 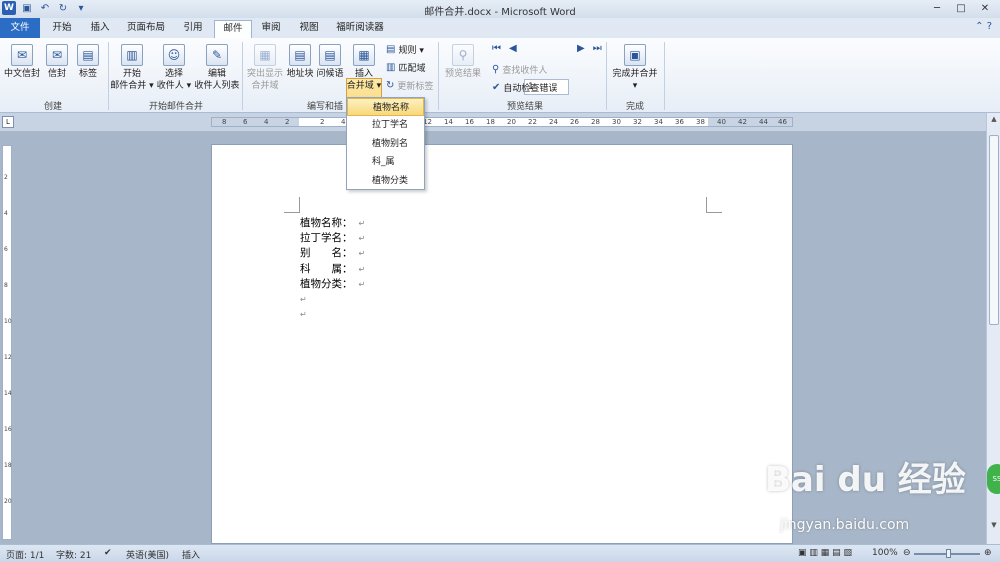 What do you see at coordinates (993, 479) in the screenshot?
I see `floating-green-icon: SS` at bounding box center [993, 479].